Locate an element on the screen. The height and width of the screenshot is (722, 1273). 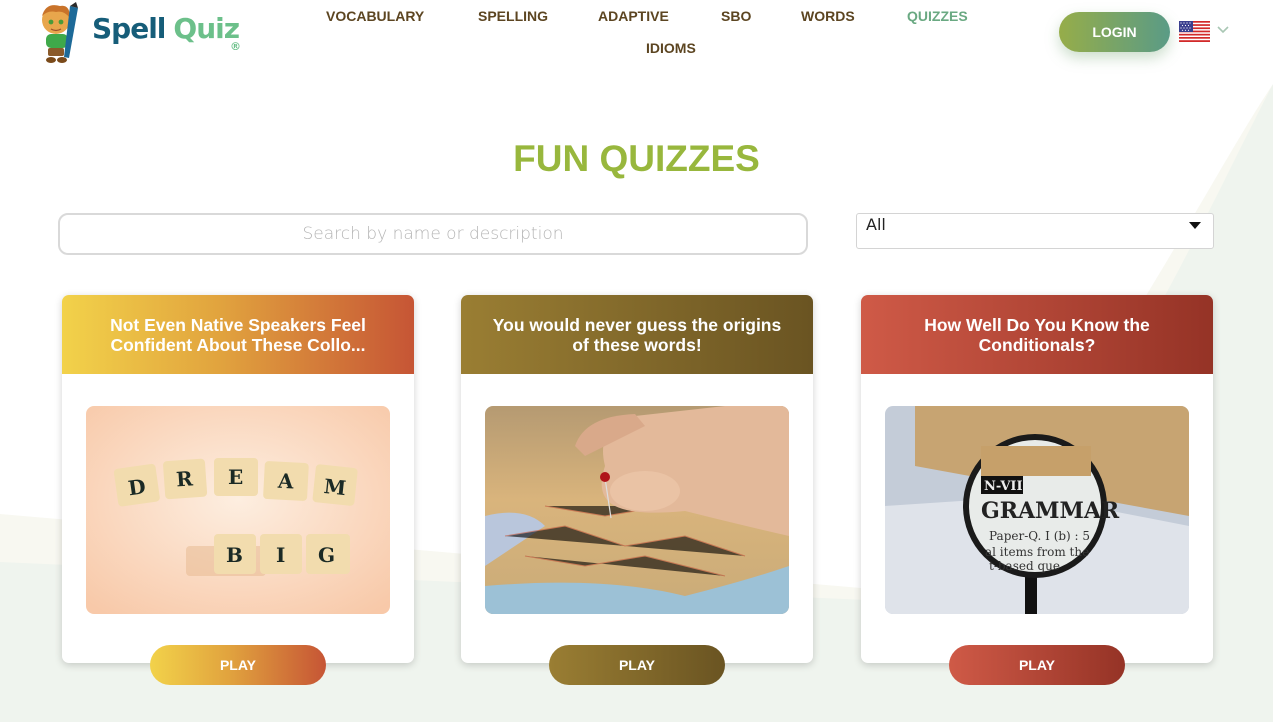
svg-text: A is located at coordinates (285, 481).